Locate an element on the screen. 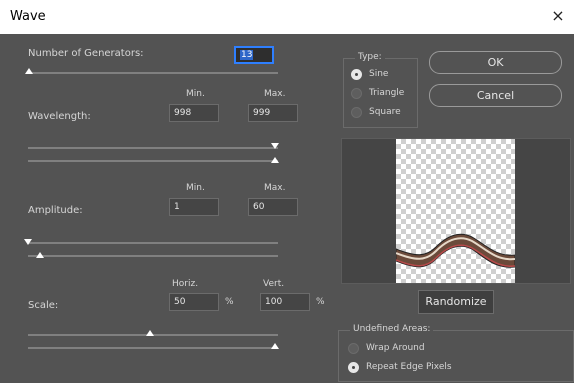 This screenshot has height=383, width=574. randomize-button: Randomize is located at coordinates (456, 302).